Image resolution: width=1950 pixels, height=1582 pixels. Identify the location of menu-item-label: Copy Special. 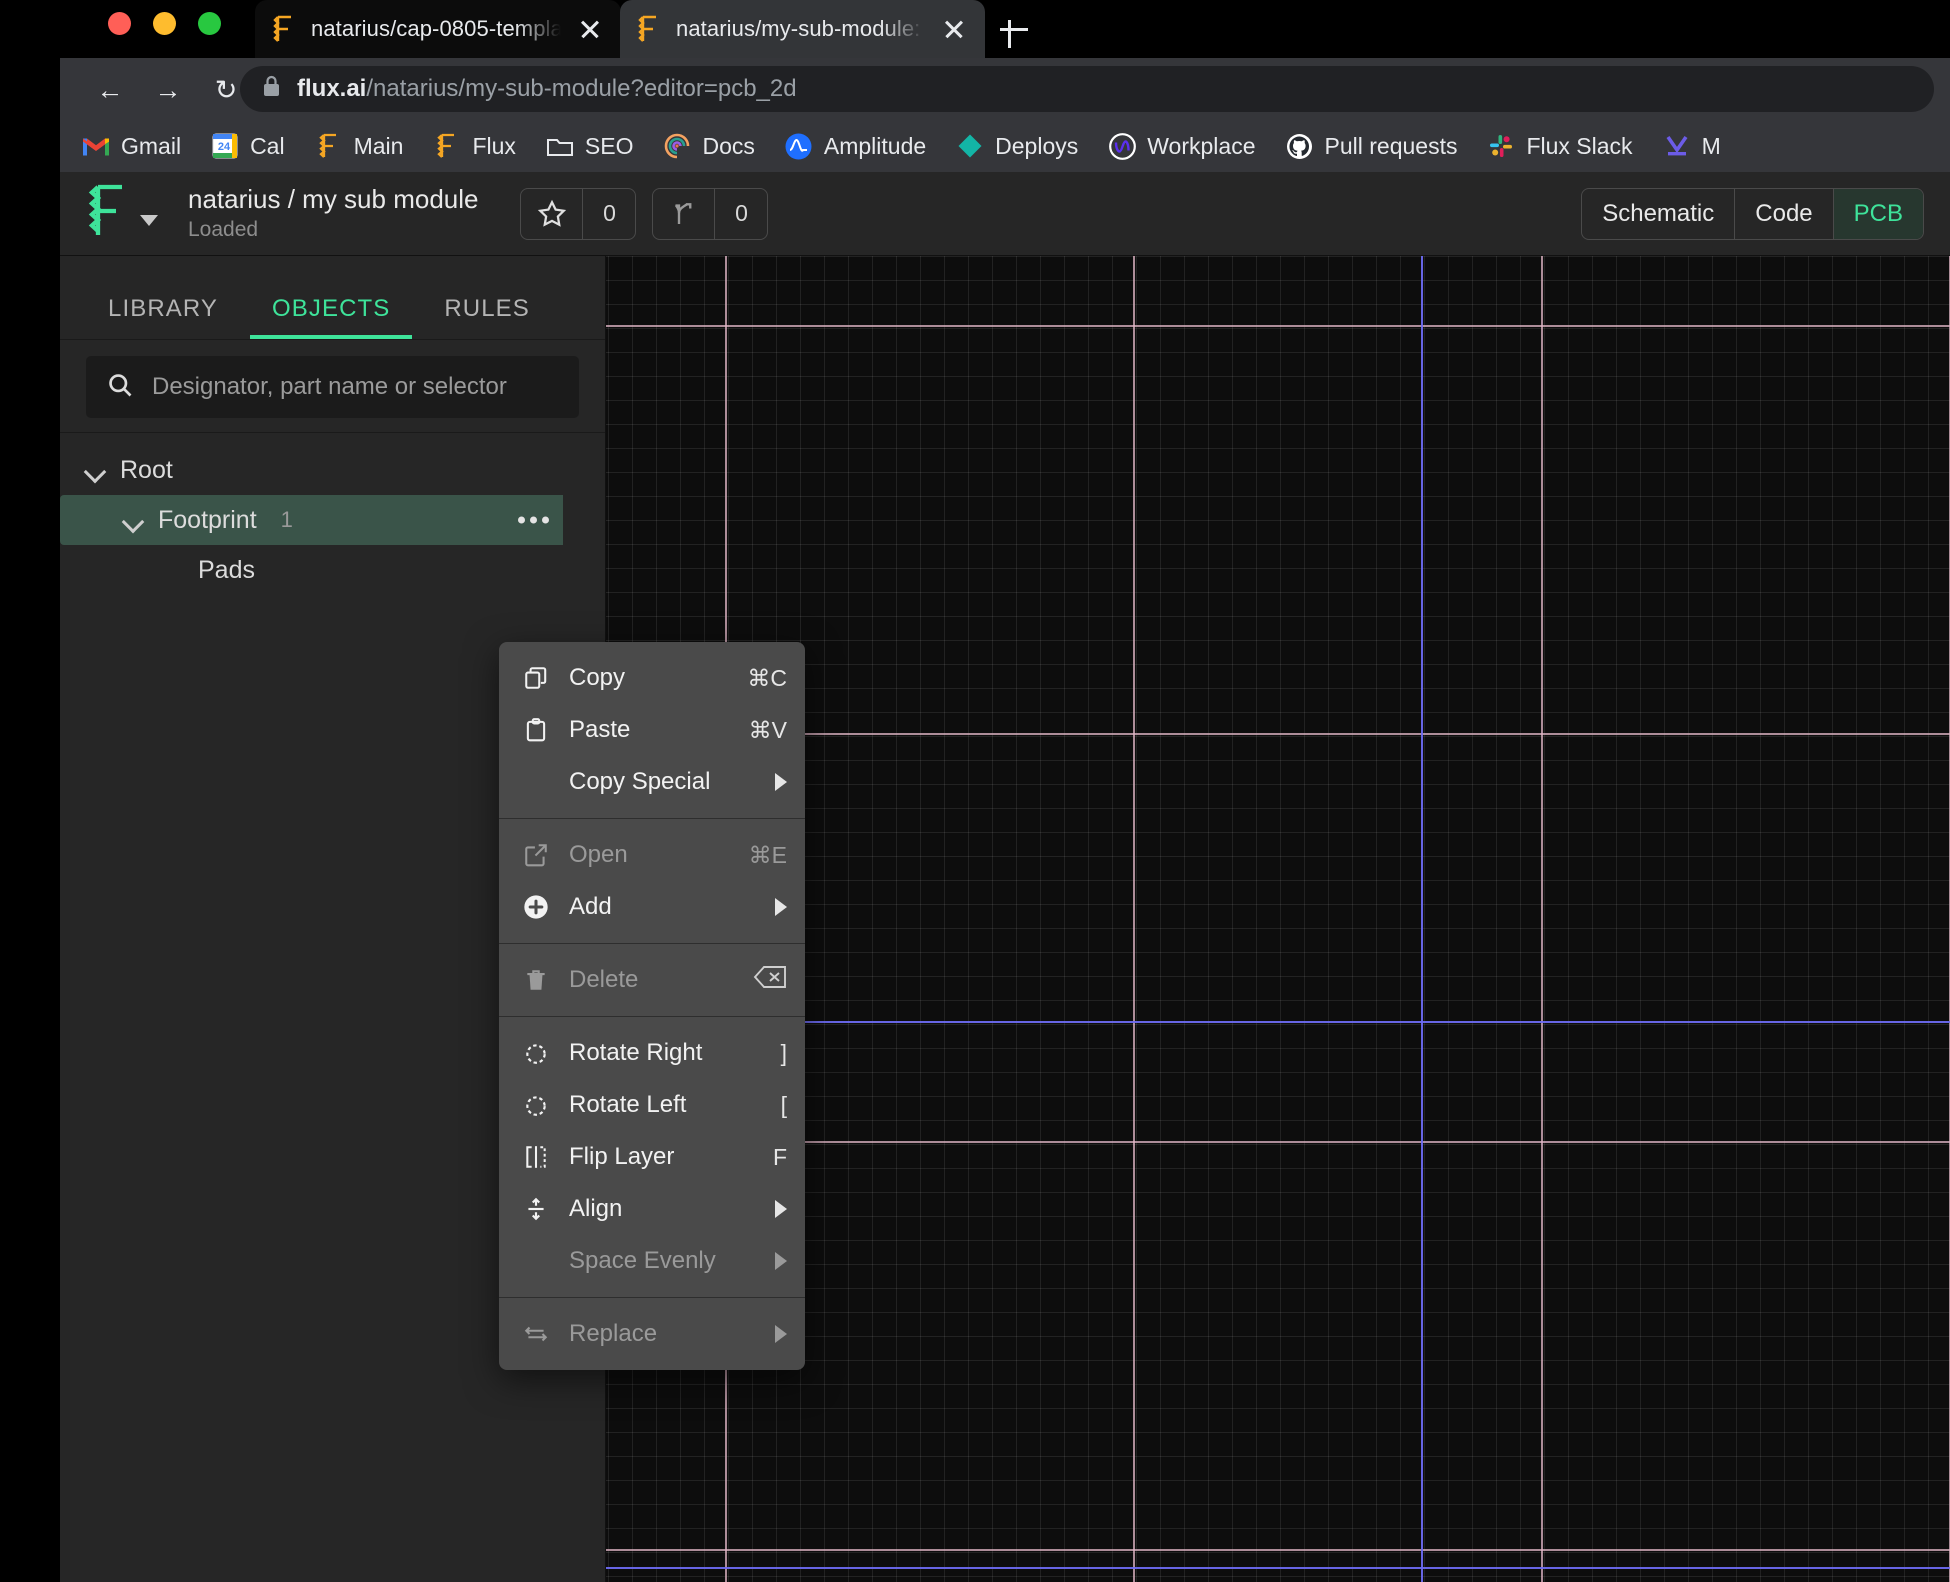
(640, 781).